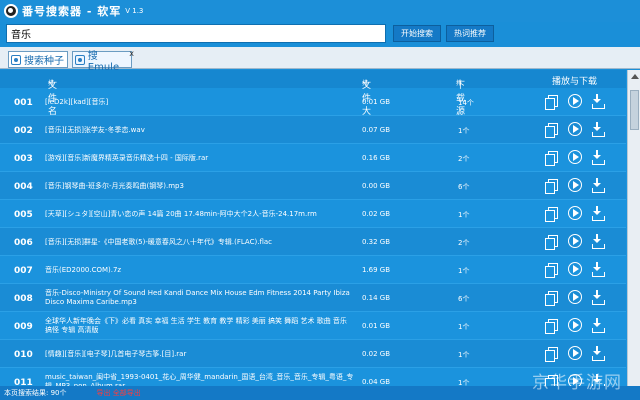  What do you see at coordinates (11, 11) in the screenshot?
I see `app-search-icon` at bounding box center [11, 11].